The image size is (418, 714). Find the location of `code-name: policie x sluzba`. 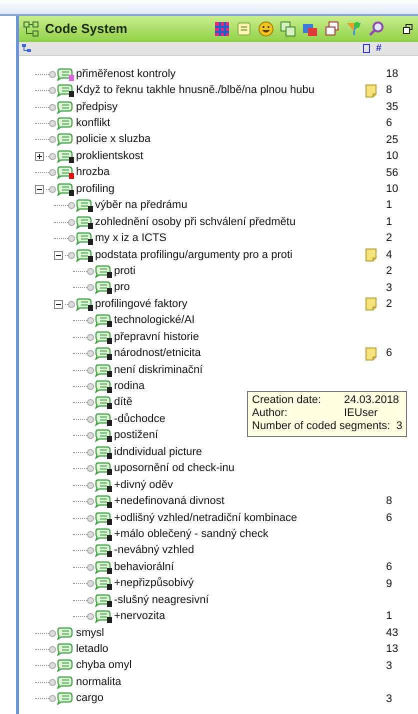

code-name: policie x sluzba is located at coordinates (113, 140).